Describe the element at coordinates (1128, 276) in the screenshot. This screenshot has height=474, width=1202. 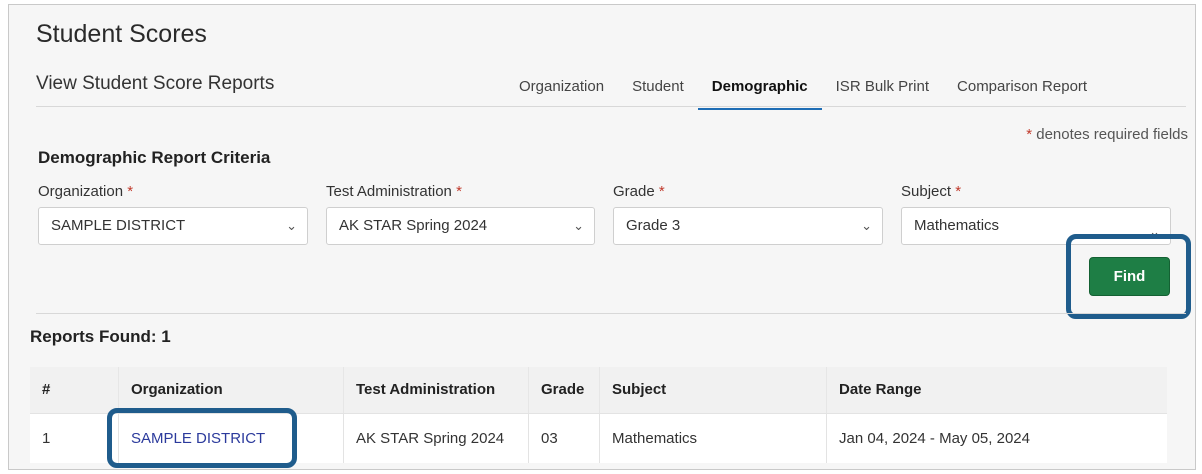
I see `find-highlight-outline` at that location.